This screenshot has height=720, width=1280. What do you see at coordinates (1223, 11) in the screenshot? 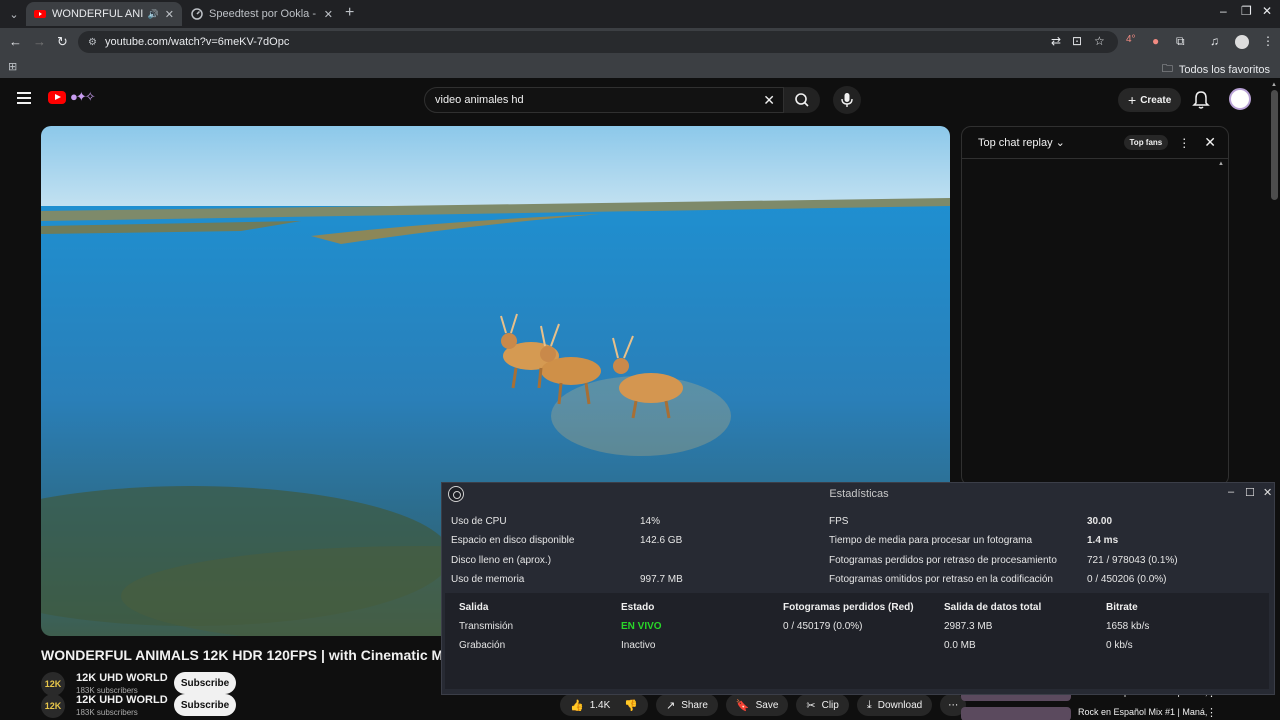
I see `minimize-icon: –` at bounding box center [1223, 11].